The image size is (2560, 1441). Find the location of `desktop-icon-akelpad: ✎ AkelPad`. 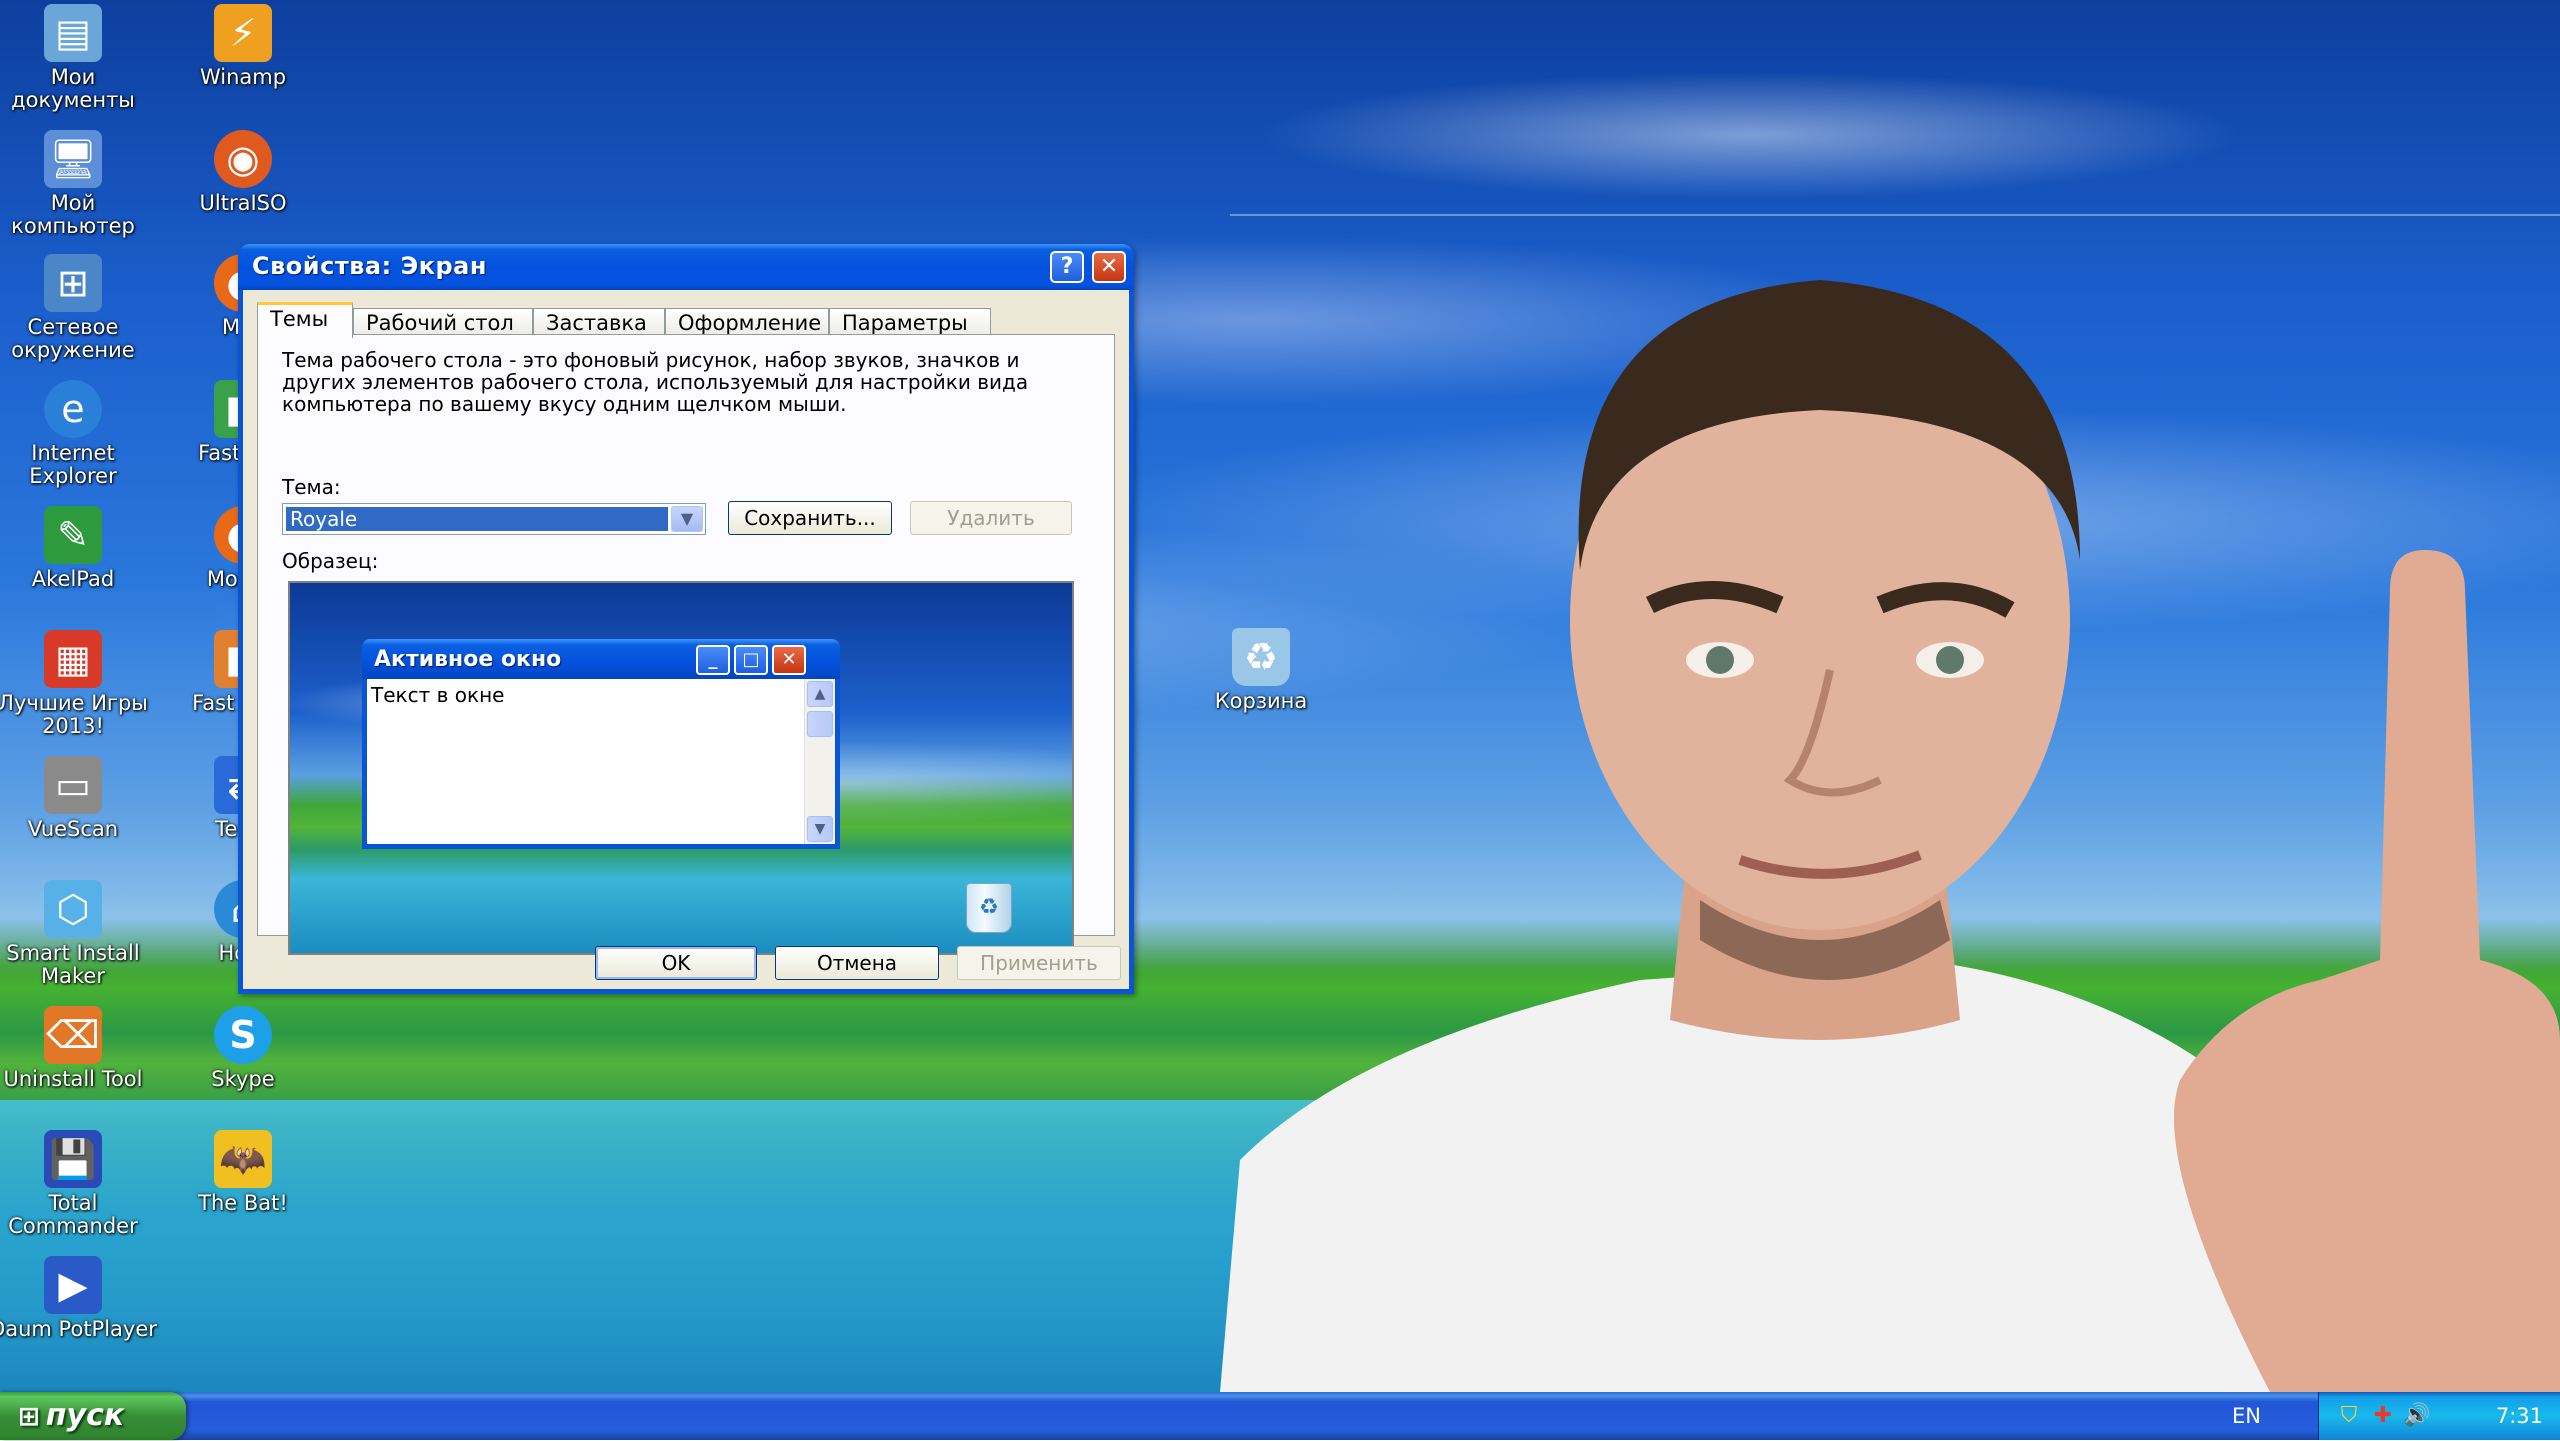

desktop-icon-akelpad: ✎ AkelPad is located at coordinates (79, 548).